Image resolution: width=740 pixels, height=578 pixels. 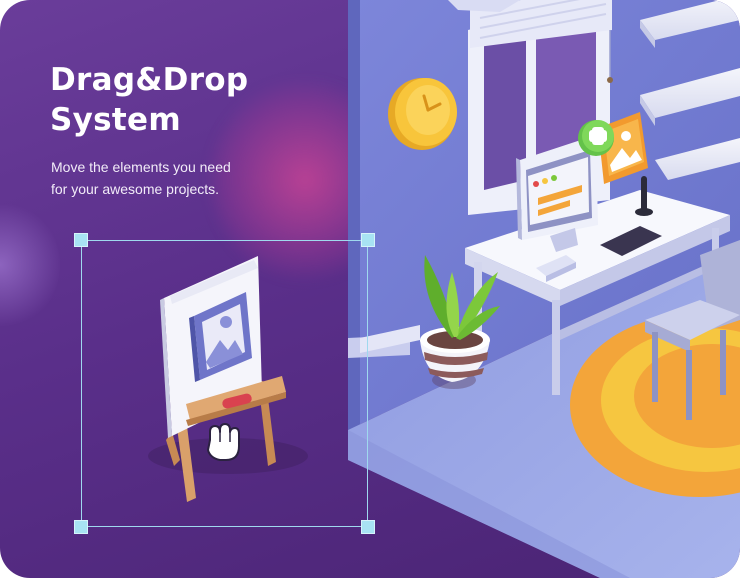 What do you see at coordinates (81, 527) in the screenshot?
I see `resize-handle-bottom-left` at bounding box center [81, 527].